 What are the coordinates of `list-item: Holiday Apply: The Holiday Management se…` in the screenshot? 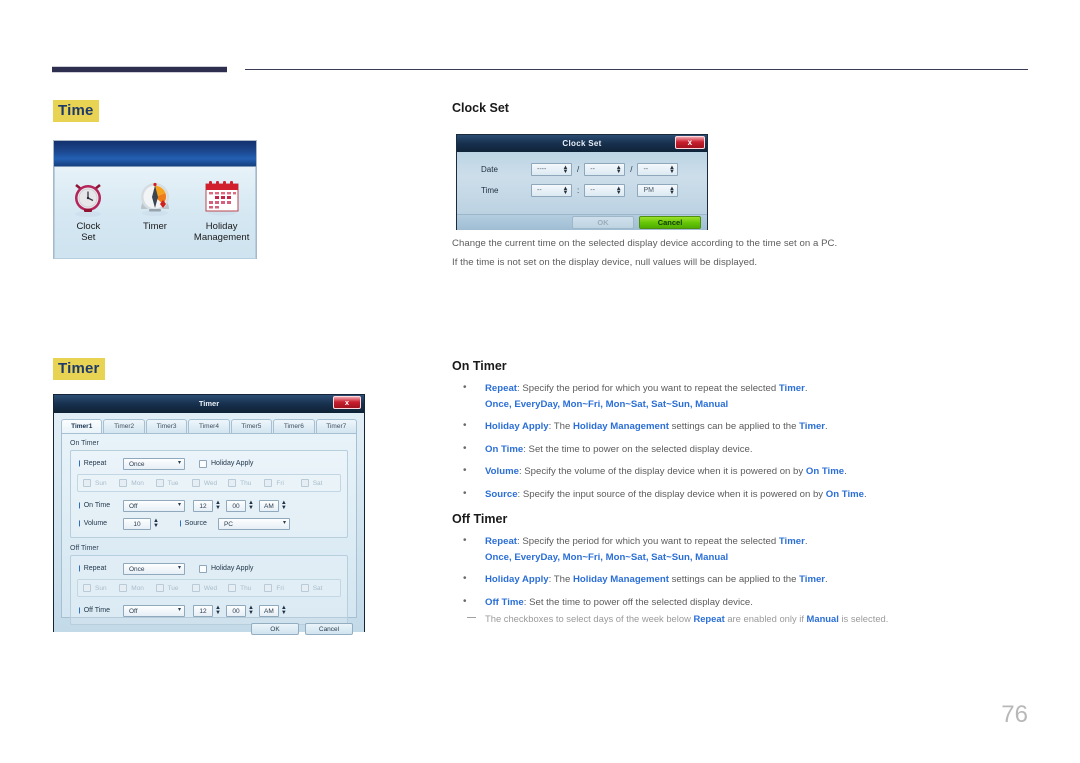 It's located at (748, 426).